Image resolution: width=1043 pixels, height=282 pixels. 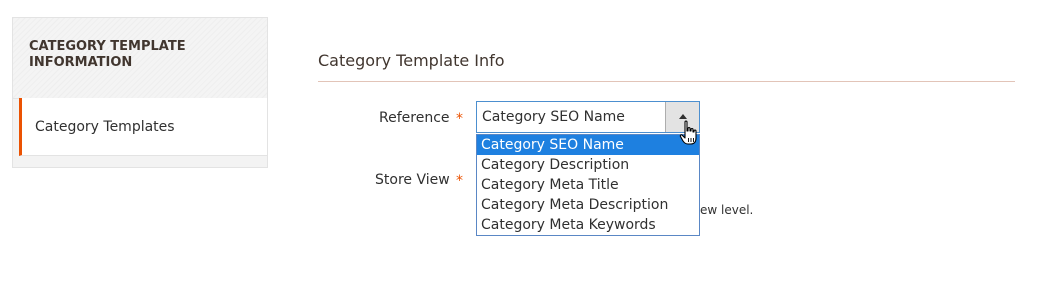 I want to click on caret-up-icon, so click(x=683, y=116).